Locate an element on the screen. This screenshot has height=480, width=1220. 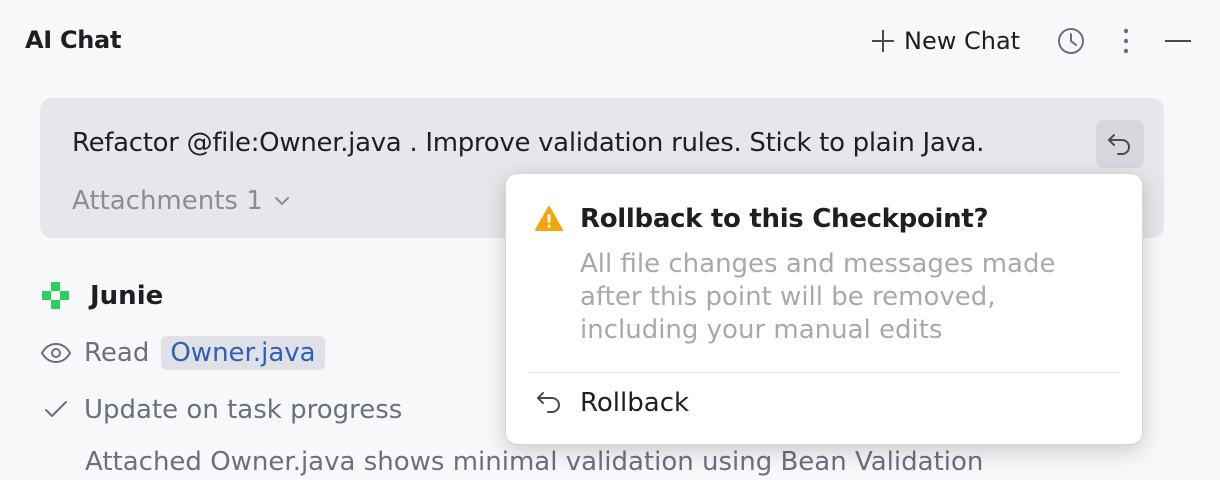
new-chat-button: New Chat is located at coordinates (945, 41).